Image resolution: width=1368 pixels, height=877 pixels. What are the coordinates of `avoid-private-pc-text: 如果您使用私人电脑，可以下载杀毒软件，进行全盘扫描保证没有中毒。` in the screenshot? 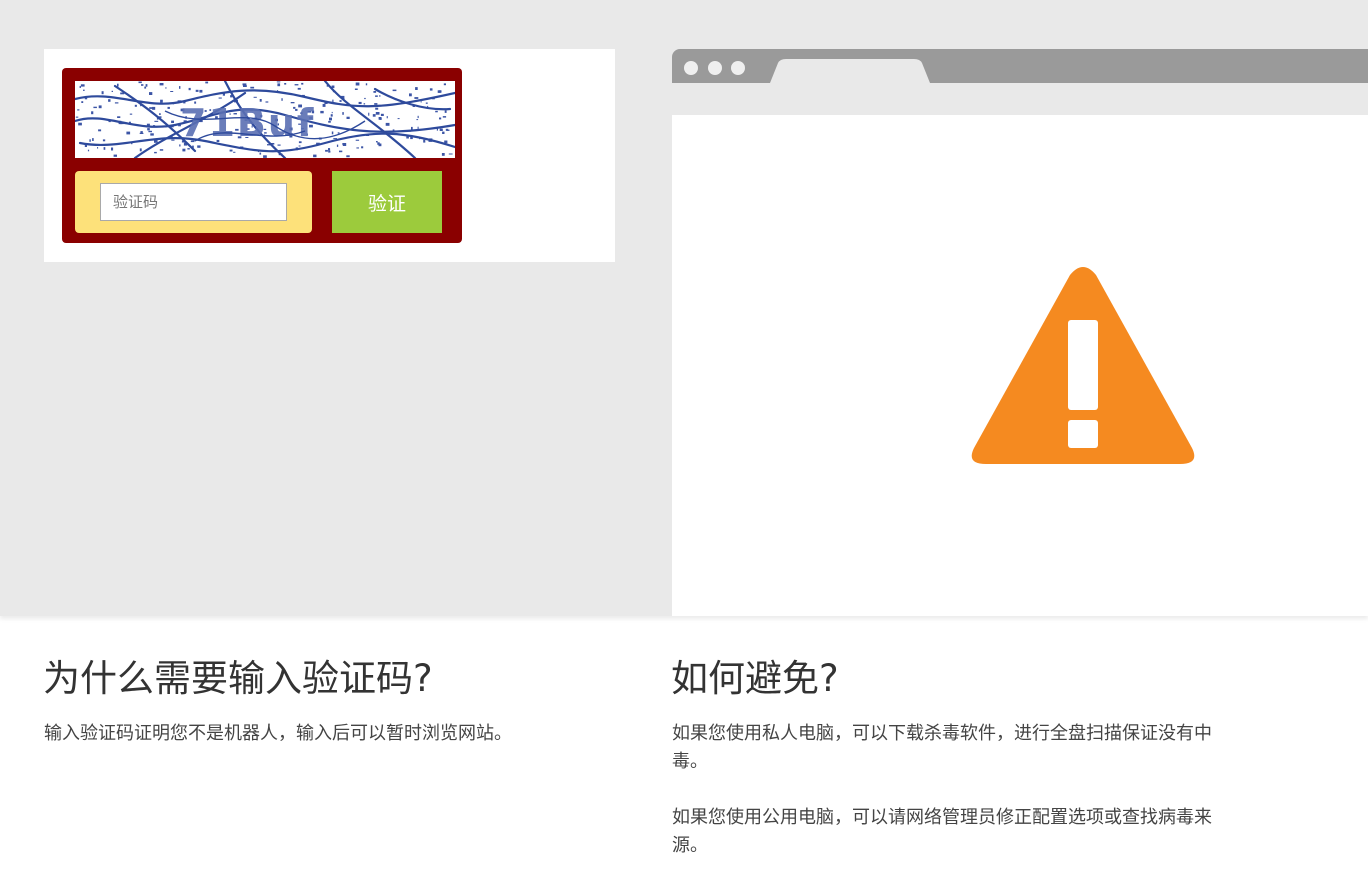 It's located at (942, 747).